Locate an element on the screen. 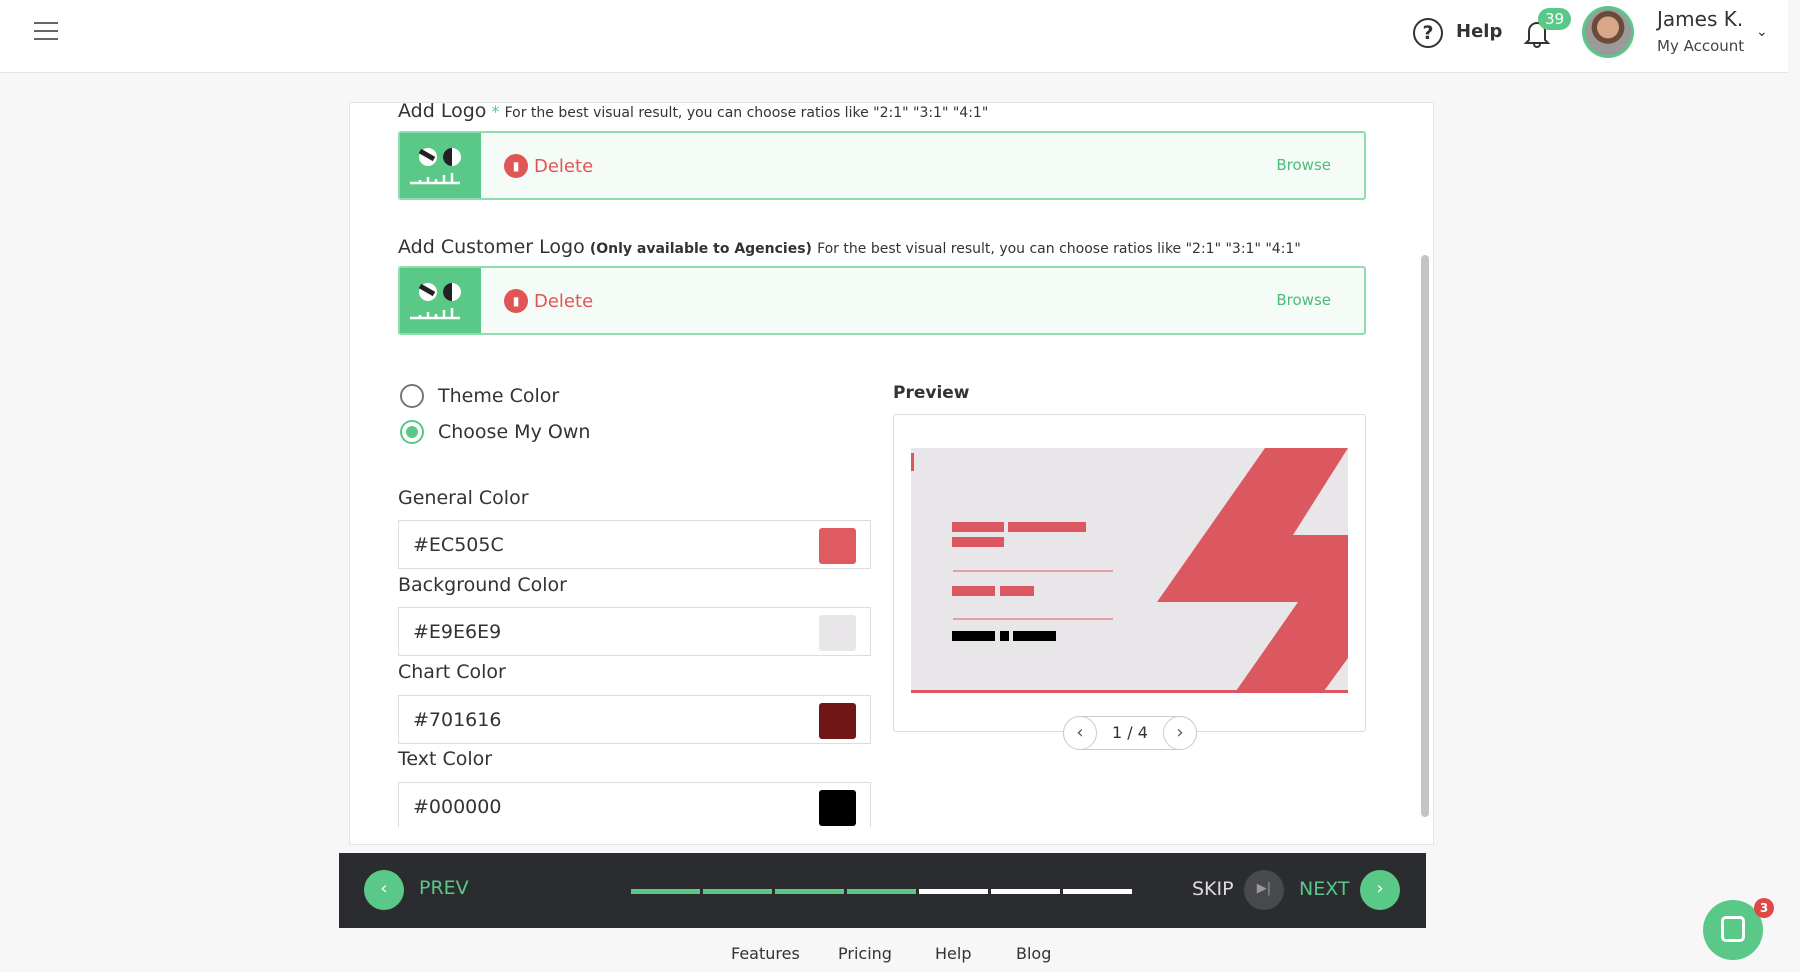 The height and width of the screenshot is (972, 1800). notification-badge: 39 is located at coordinates (1555, 19).